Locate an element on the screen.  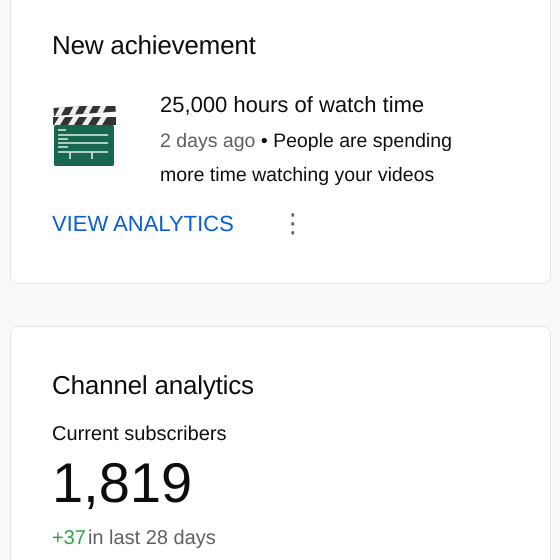
achievement-title: 25,000 hours of watch time is located at coordinates (293, 105).